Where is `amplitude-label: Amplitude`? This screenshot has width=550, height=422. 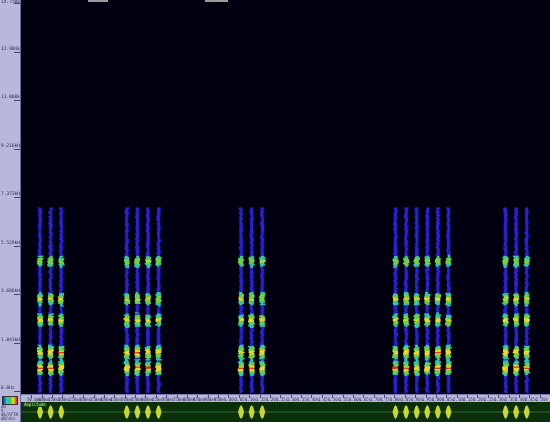
amplitude-label: Amplitude is located at coordinates (35, 404).